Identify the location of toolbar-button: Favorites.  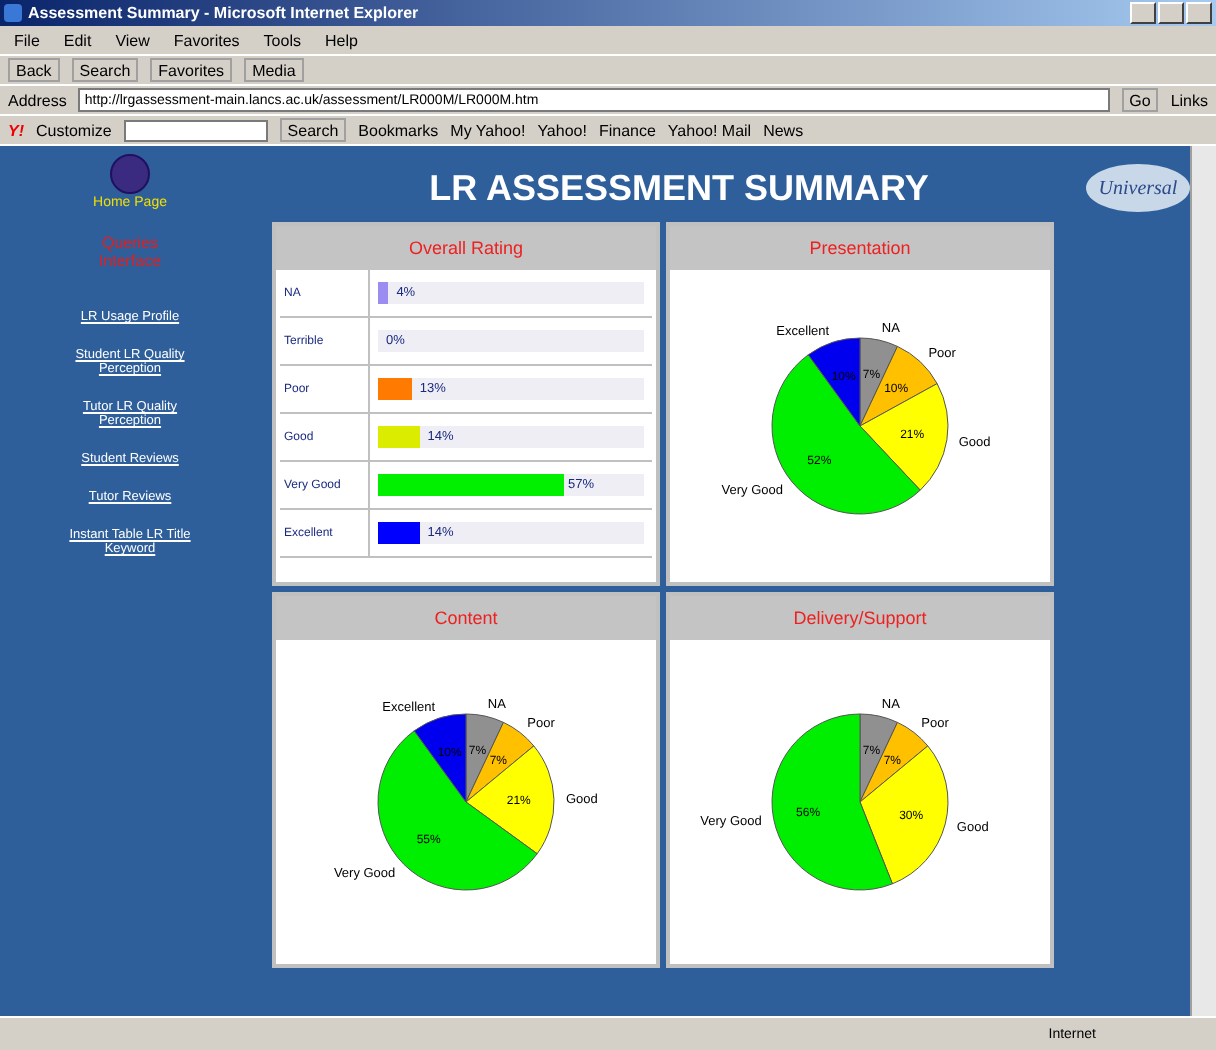
(191, 70).